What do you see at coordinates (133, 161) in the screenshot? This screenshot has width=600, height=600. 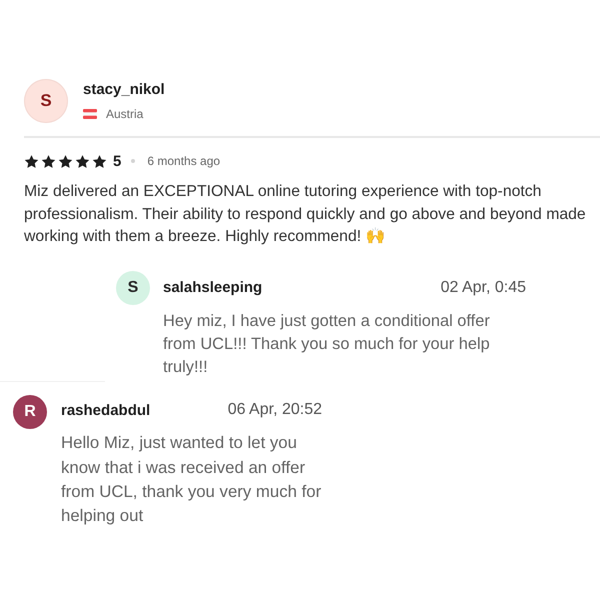 I see `bullet-icon` at bounding box center [133, 161].